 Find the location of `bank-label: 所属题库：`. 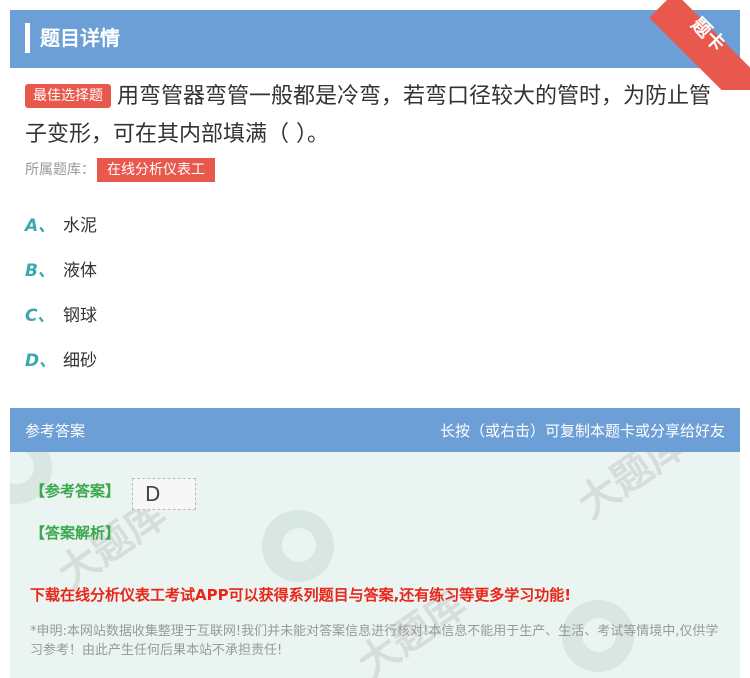

bank-label: 所属题库： is located at coordinates (60, 170).